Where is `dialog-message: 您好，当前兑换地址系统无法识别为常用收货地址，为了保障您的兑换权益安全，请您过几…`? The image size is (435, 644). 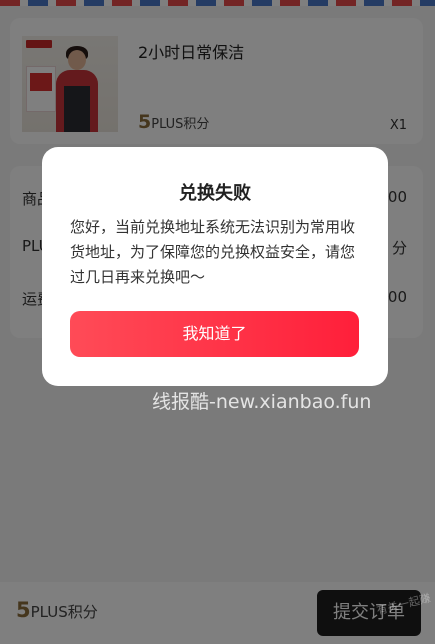
dialog-message: 您好，当前兑换地址系统无法识别为常用收货地址，为了保障您的兑换权益安全，请您过几… is located at coordinates (213, 252).